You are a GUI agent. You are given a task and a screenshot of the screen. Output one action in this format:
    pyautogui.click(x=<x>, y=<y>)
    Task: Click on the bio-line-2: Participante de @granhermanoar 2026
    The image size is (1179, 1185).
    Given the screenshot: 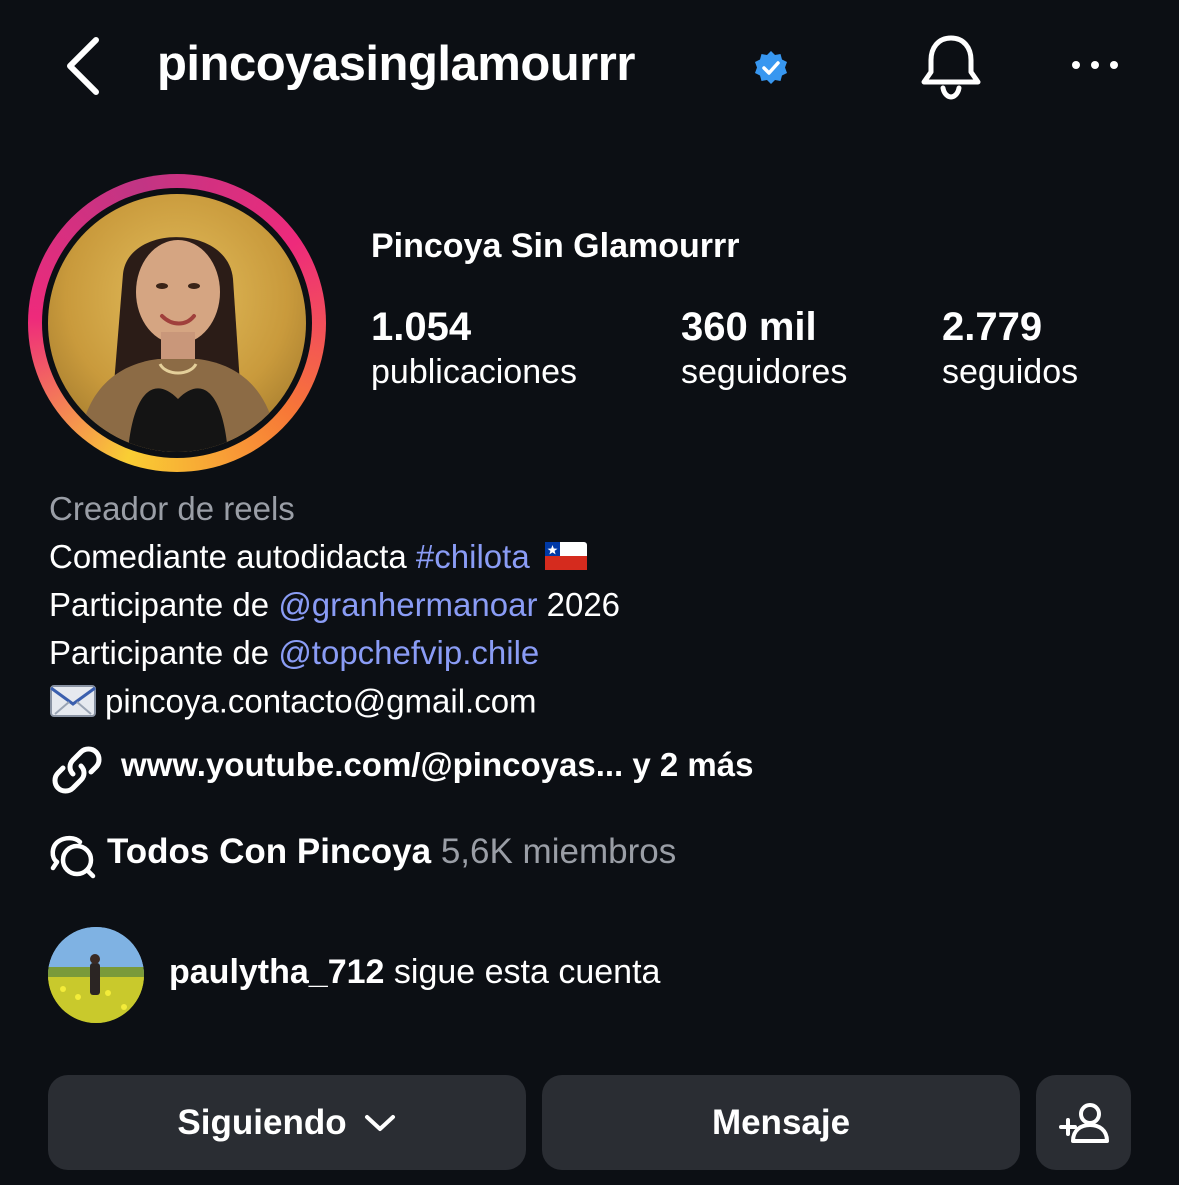 What is the action you would take?
    pyautogui.click(x=334, y=605)
    